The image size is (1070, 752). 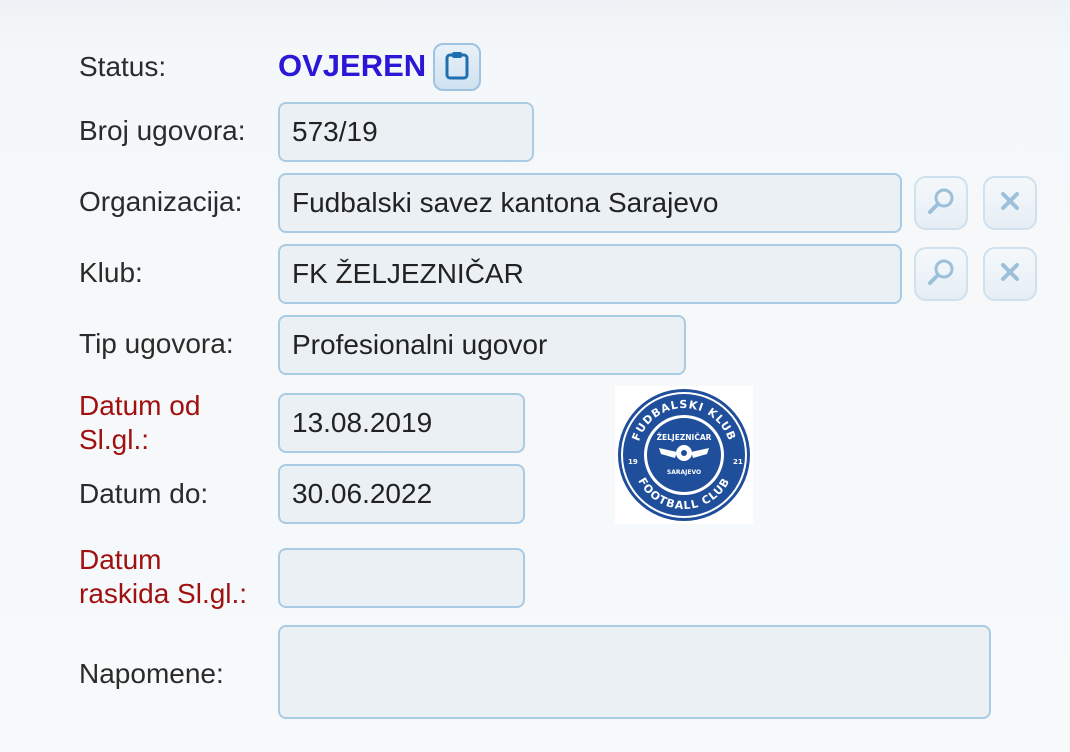 I want to click on svg-text: 21, so click(x=738, y=462).